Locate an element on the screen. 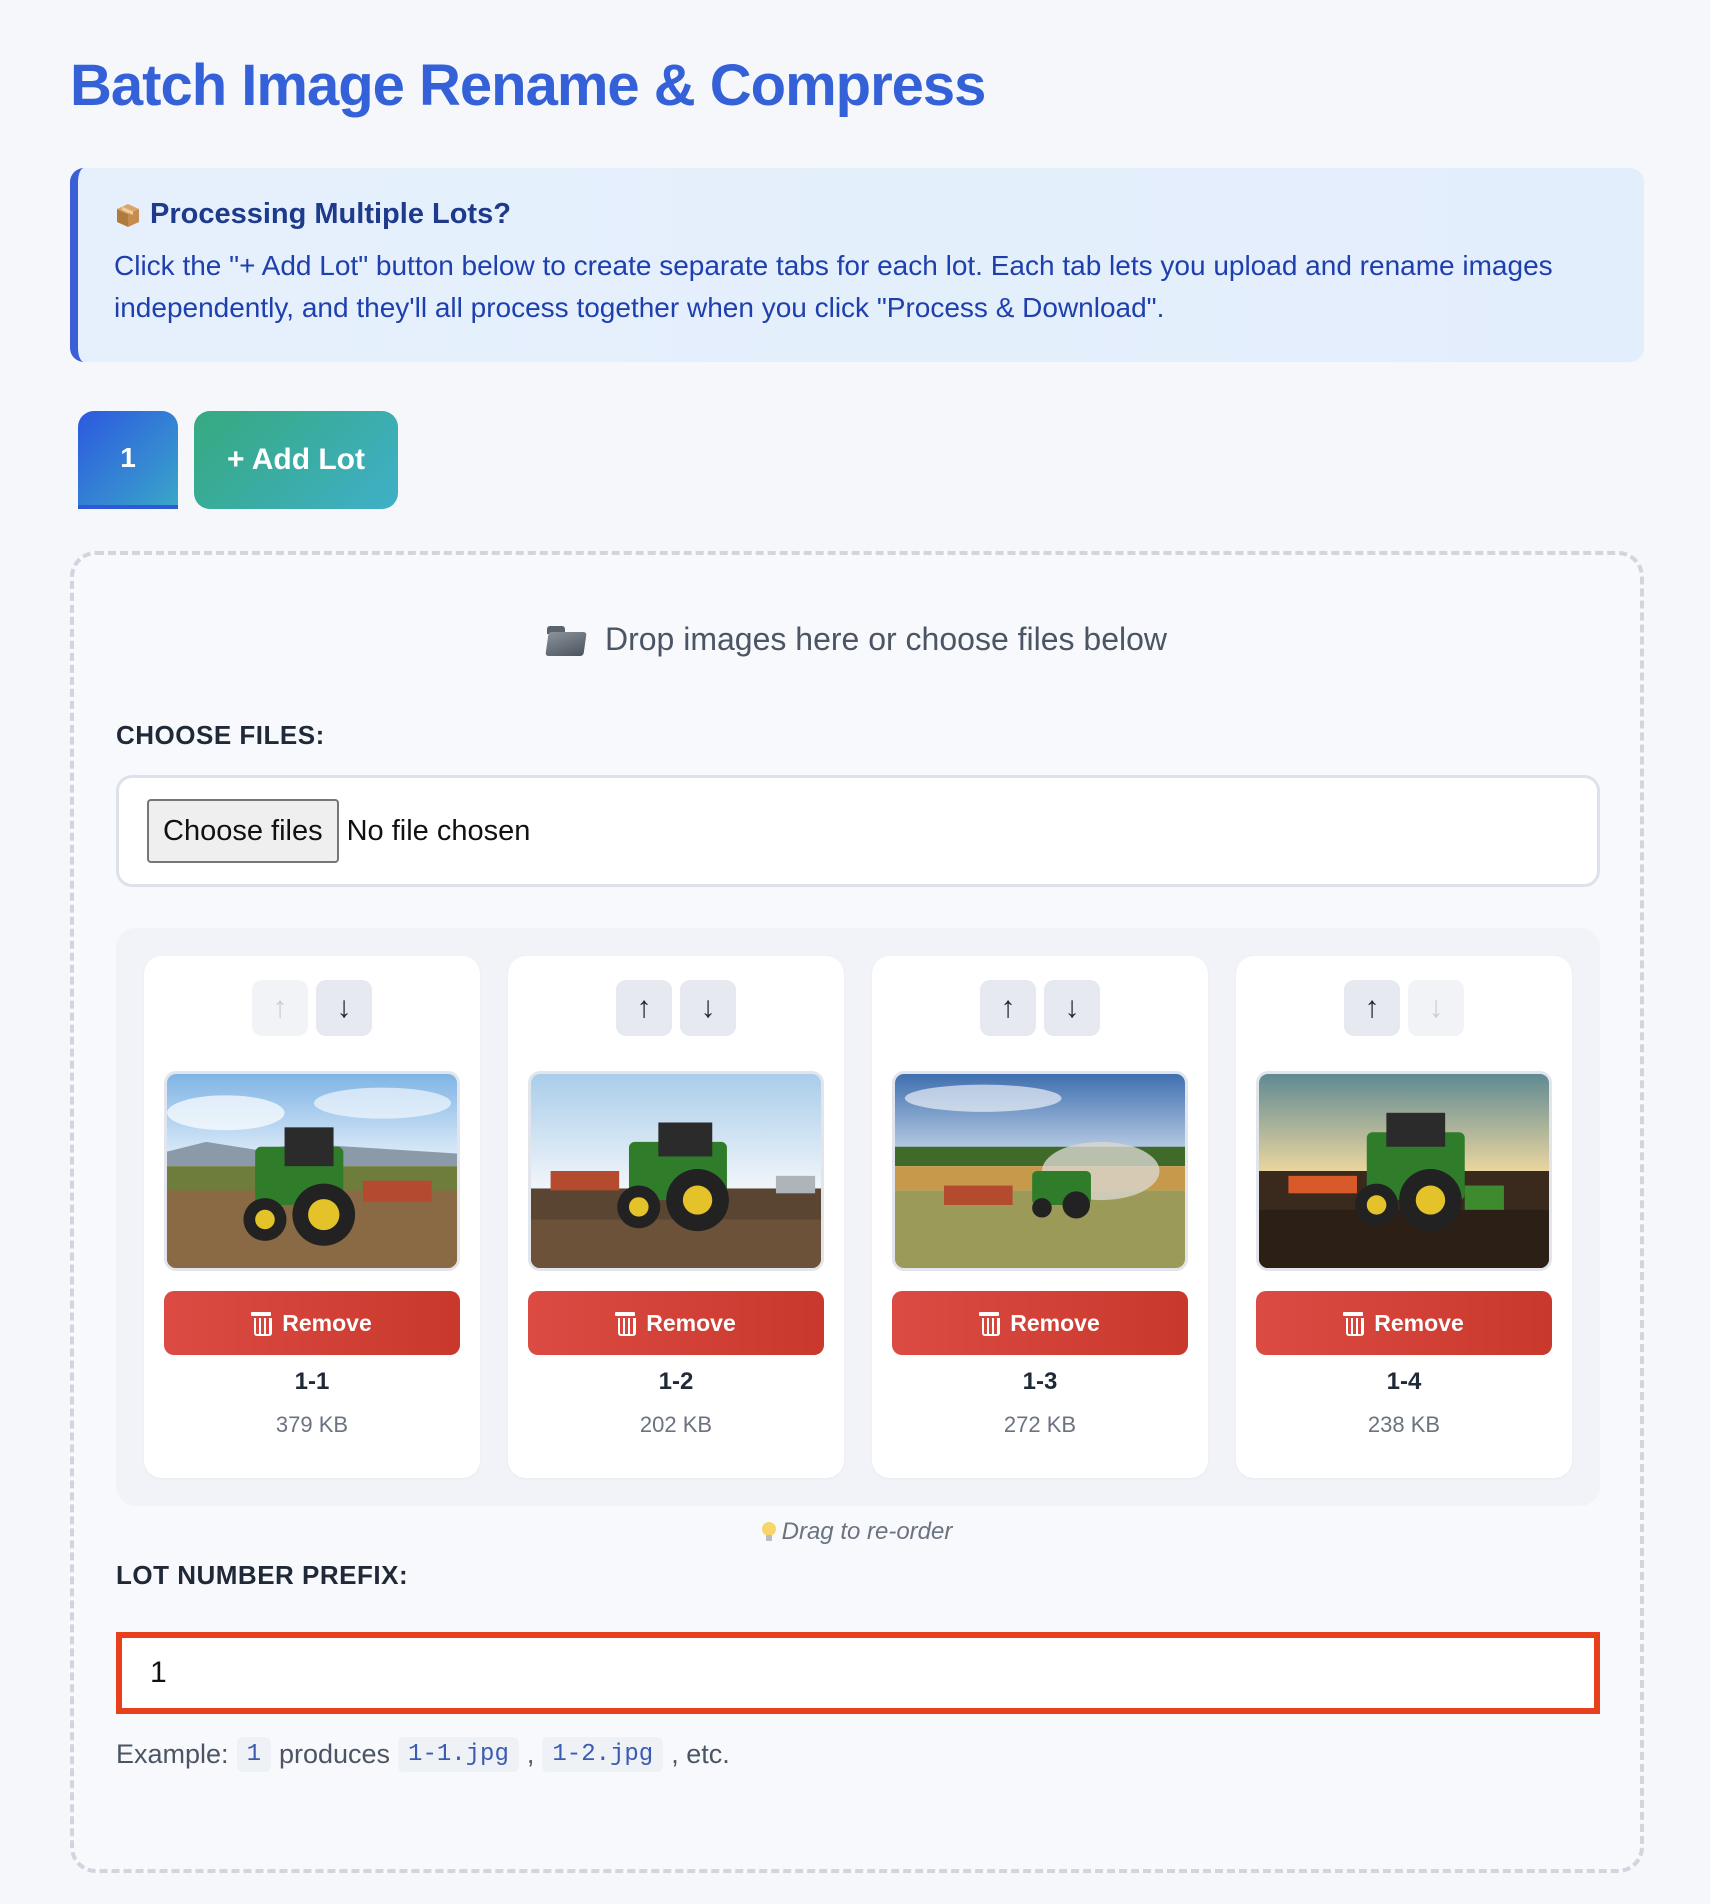 This screenshot has width=1710, height=1904. prefix-label: LOT NUMBER PREFIX: is located at coordinates (262, 1575).